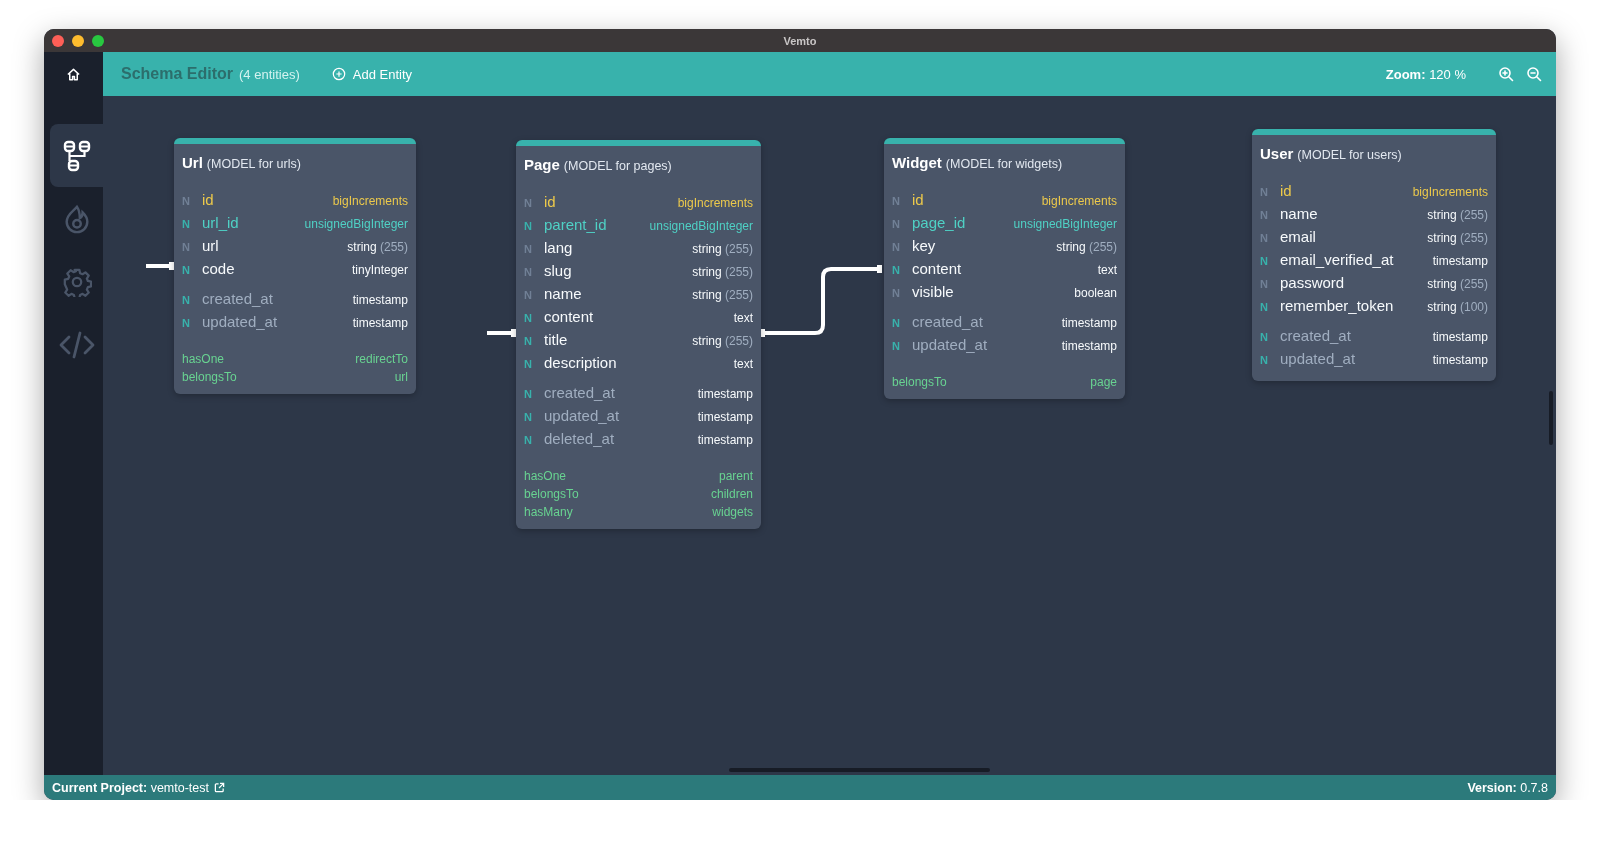 The image size is (1600, 859). I want to click on relation-name: parent, so click(735, 476).